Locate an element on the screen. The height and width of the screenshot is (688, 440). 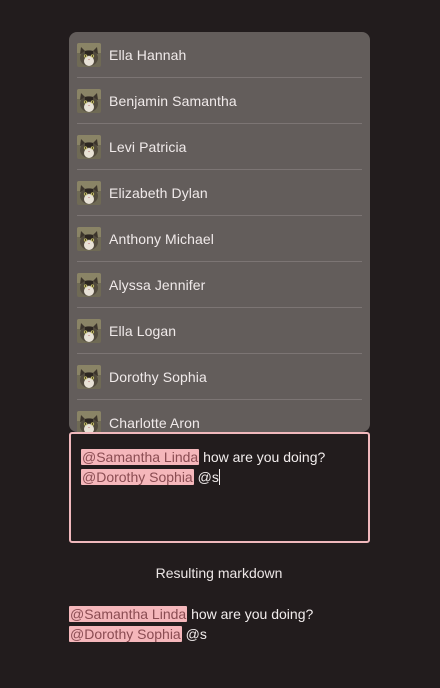
suggestion-name: Benjamin Samantha is located at coordinates (173, 100).